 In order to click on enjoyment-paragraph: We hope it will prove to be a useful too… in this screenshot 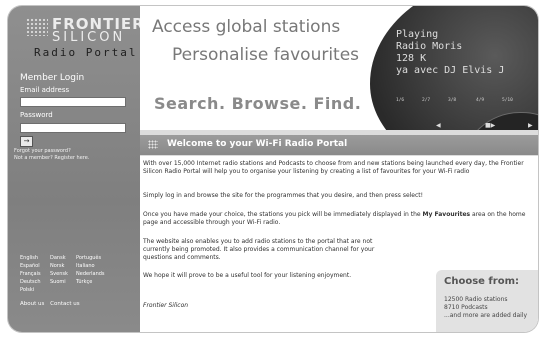, I will do `click(247, 275)`.